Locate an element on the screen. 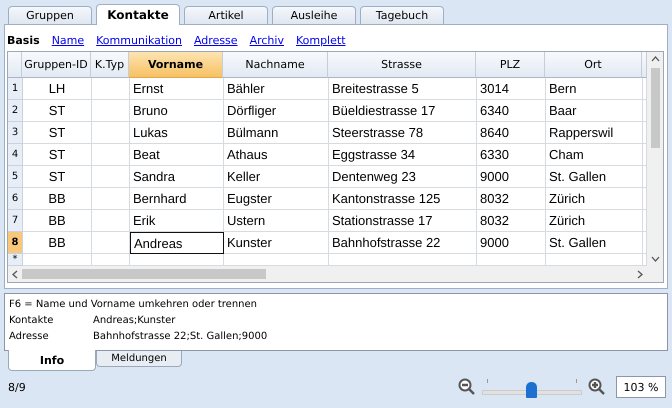 Image resolution: width=672 pixels, height=408 pixels. table-cell: Ustern is located at coordinates (276, 221).